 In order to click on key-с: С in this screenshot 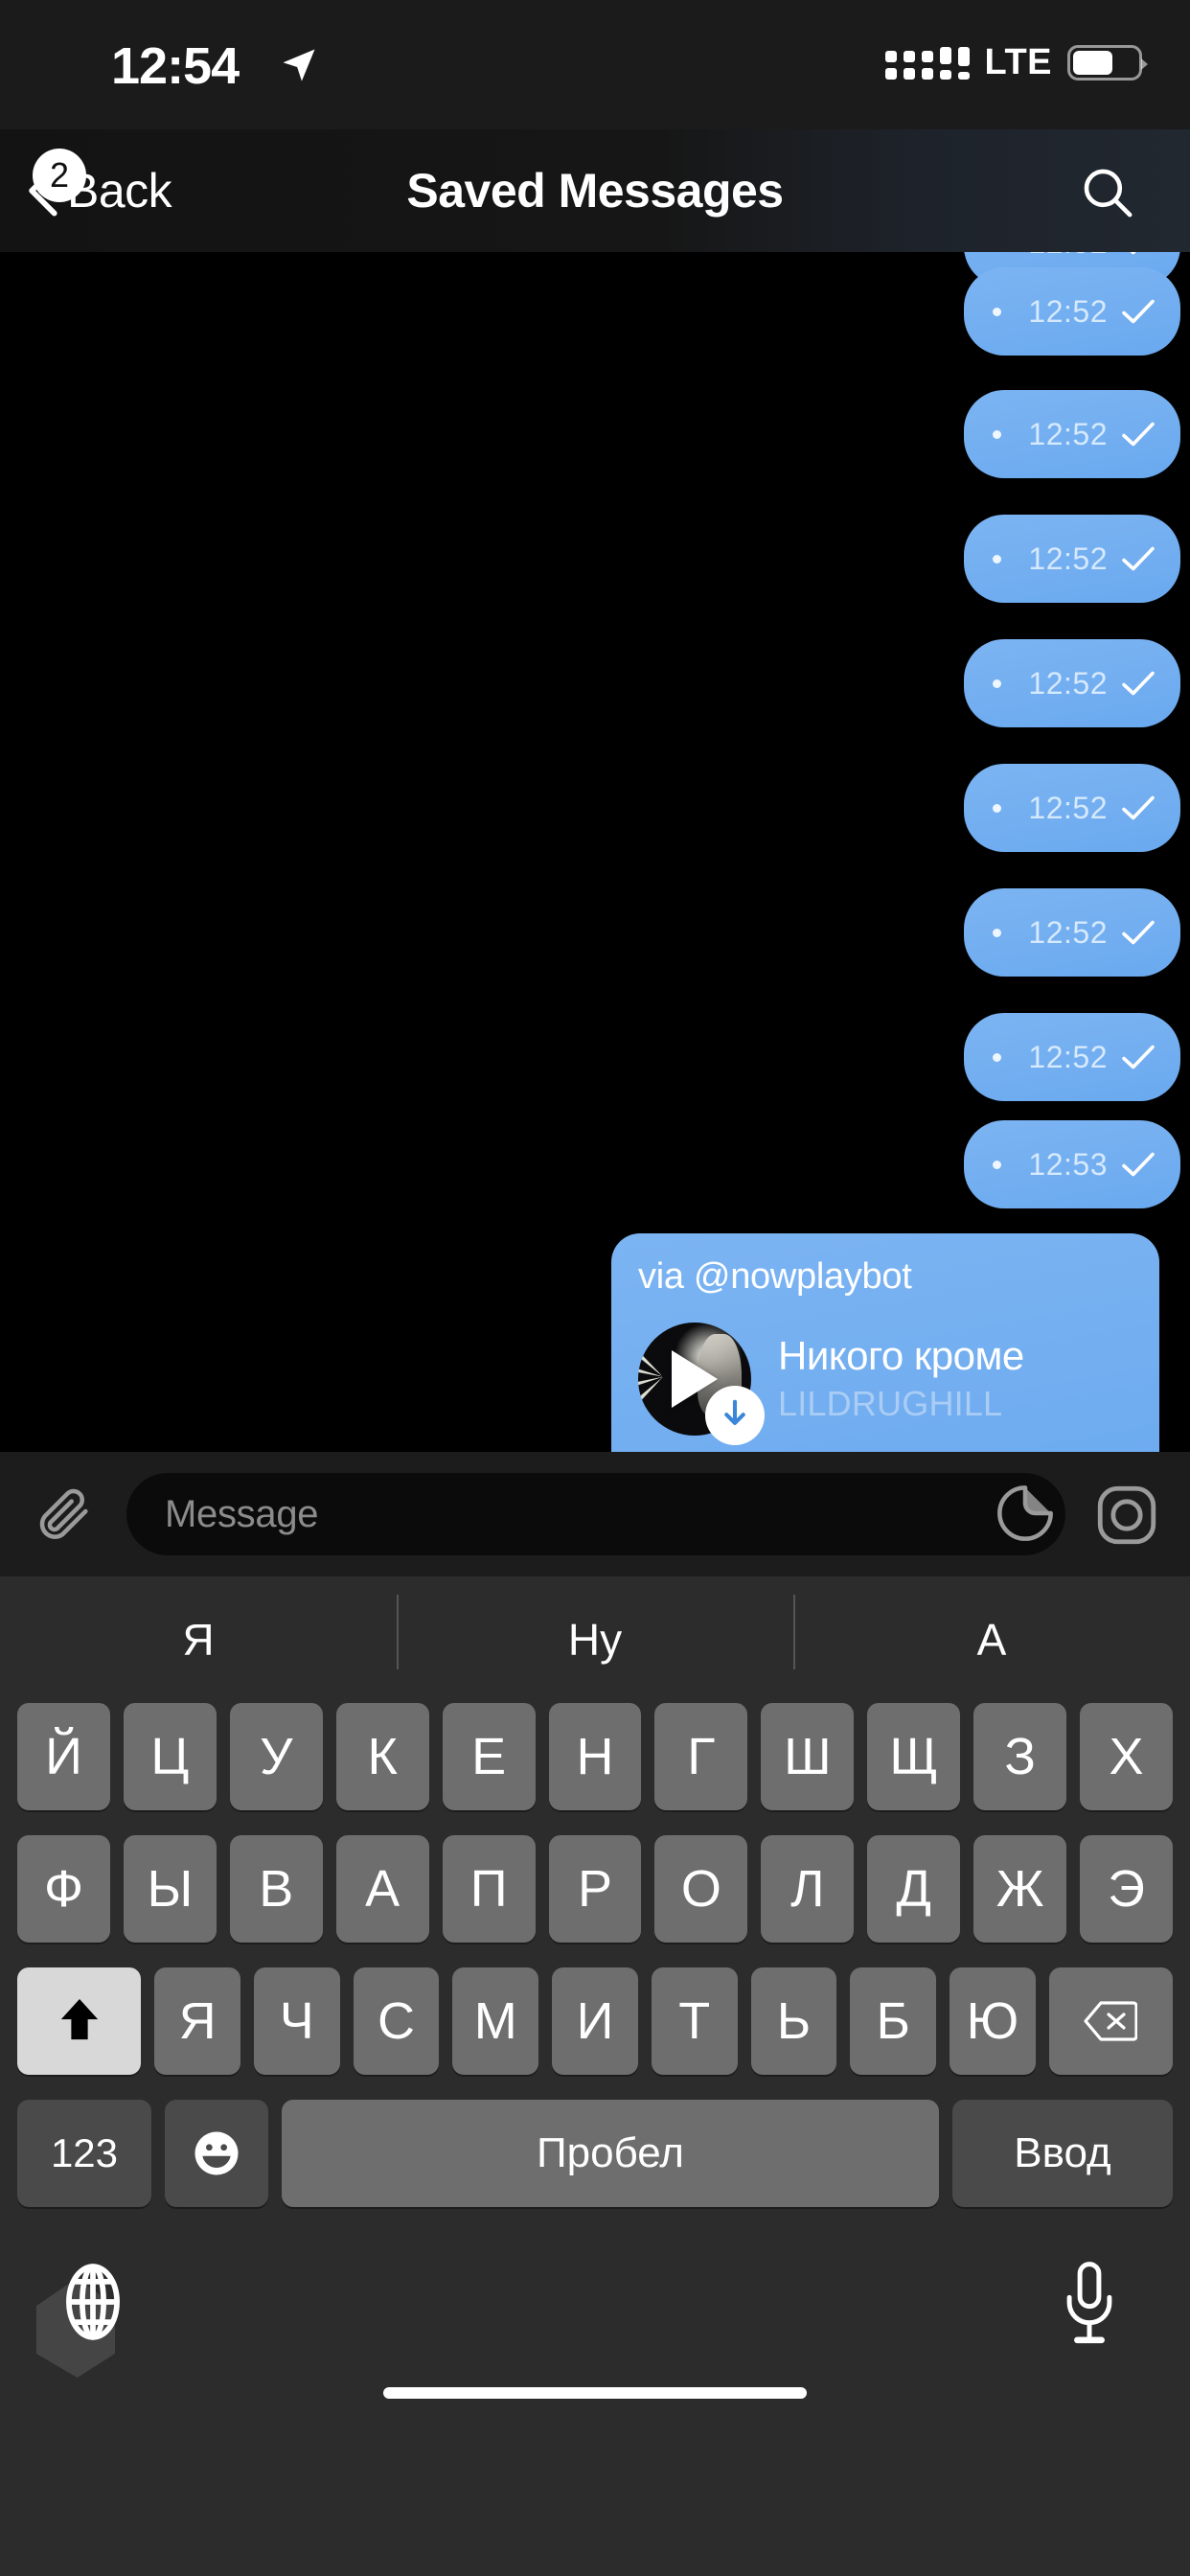, I will do `click(397, 2021)`.